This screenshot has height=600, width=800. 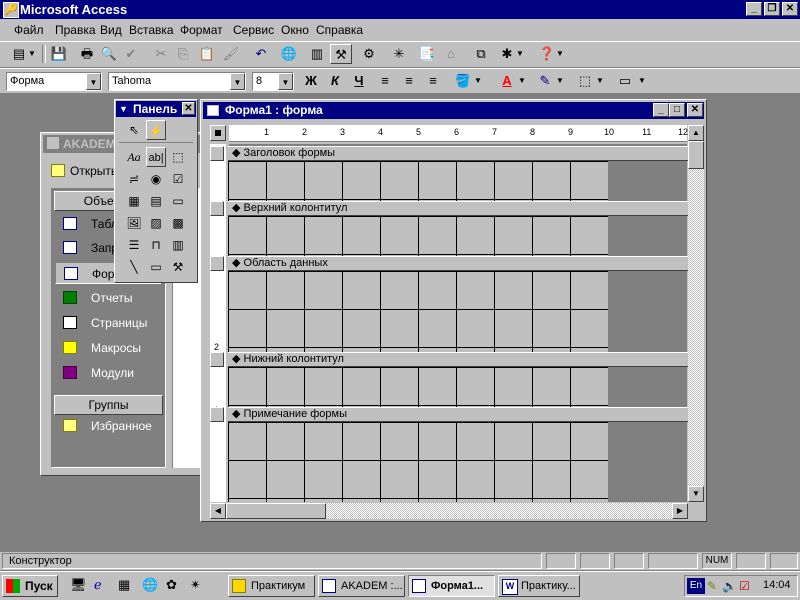 I want to click on properties-icon: 📑, so click(x=427, y=54).